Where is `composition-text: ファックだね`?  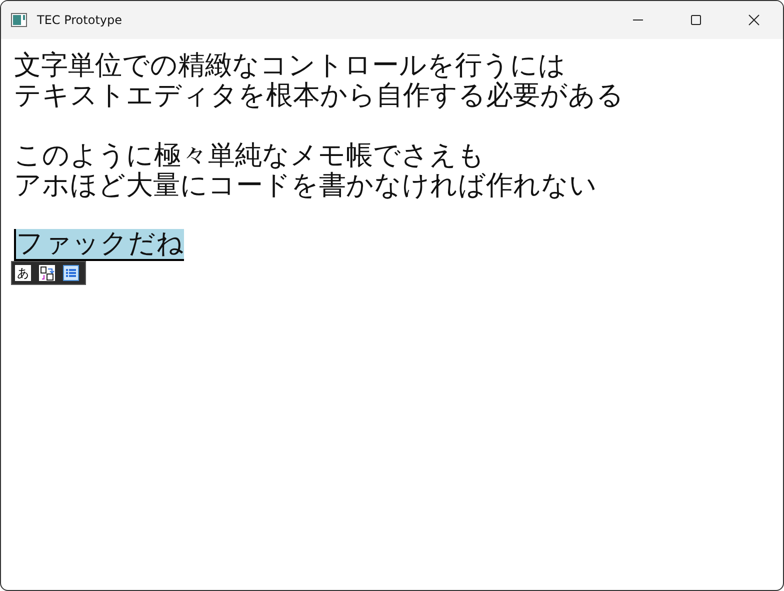 composition-text: ファックだね is located at coordinates (99, 245).